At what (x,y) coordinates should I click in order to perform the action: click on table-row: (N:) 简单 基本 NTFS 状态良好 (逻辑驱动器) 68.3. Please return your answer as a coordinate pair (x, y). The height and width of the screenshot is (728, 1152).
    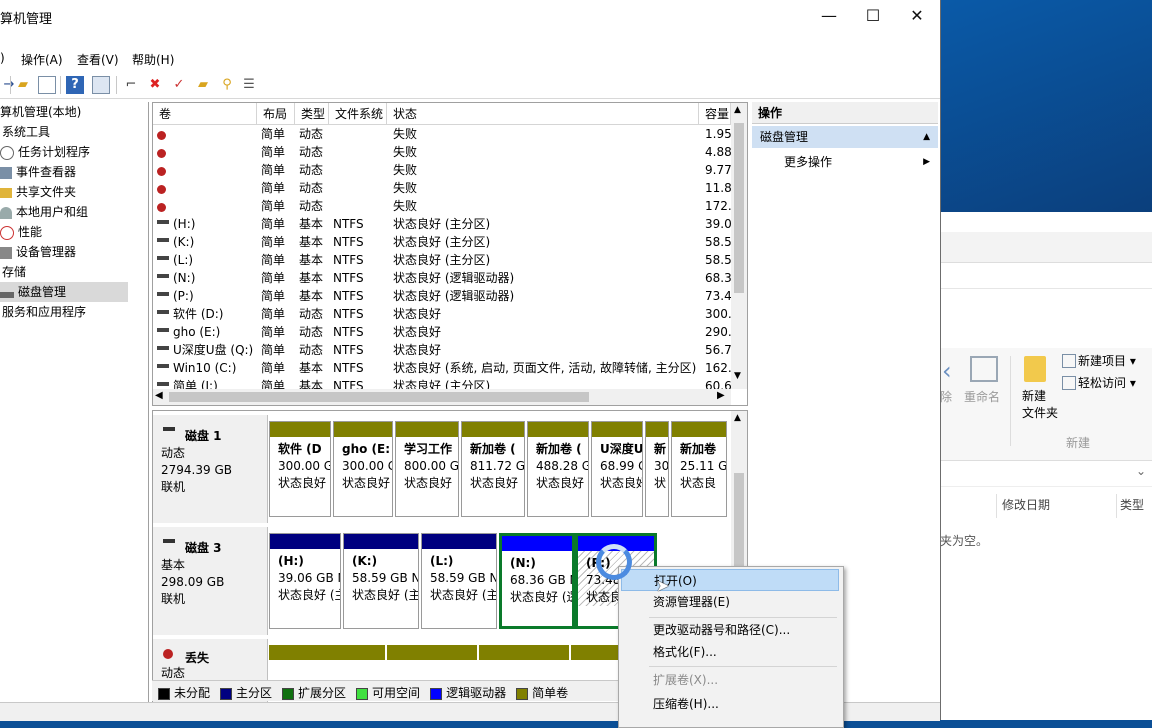
    Looking at the image, I should click on (442, 278).